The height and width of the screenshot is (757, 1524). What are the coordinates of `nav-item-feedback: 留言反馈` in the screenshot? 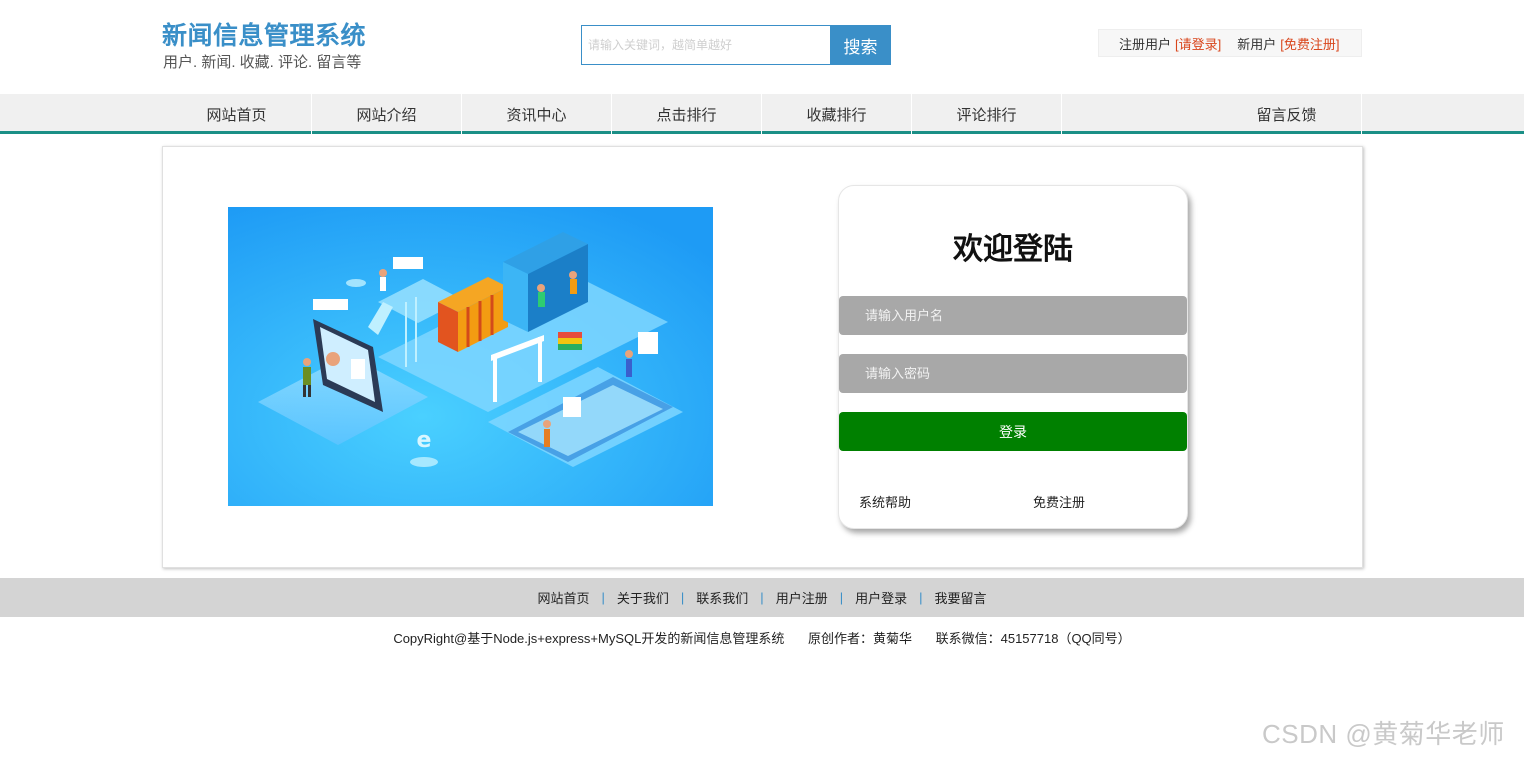 It's located at (1287, 114).